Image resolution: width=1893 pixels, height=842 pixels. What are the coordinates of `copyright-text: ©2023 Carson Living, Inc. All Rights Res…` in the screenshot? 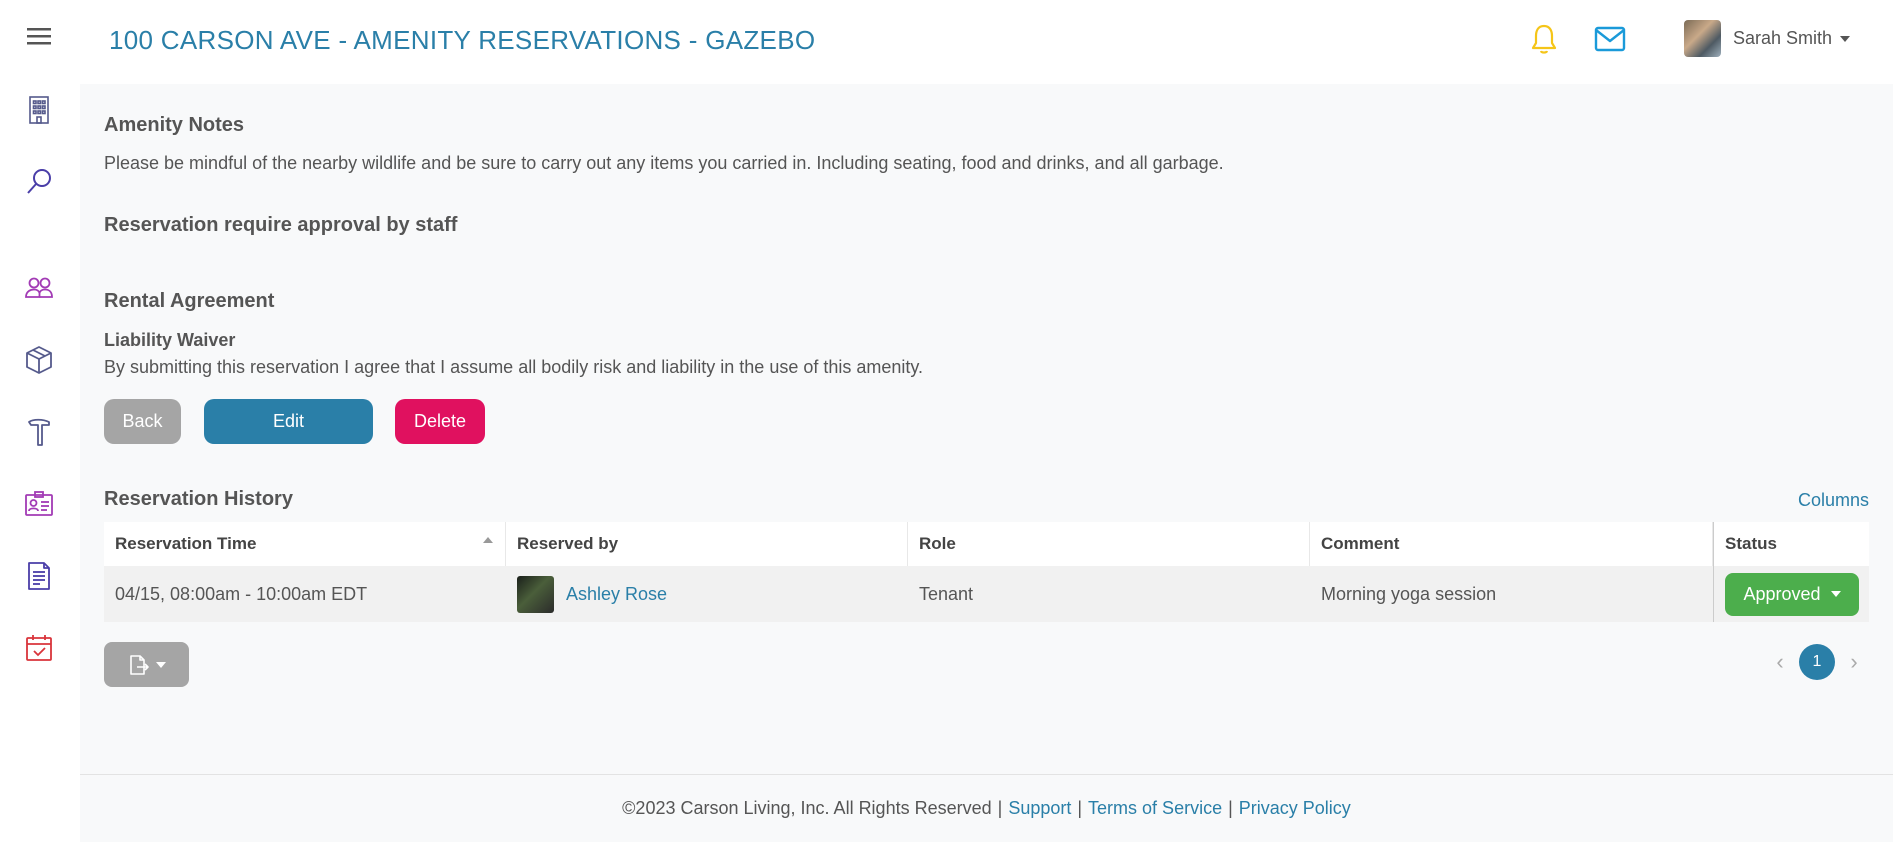 It's located at (807, 808).